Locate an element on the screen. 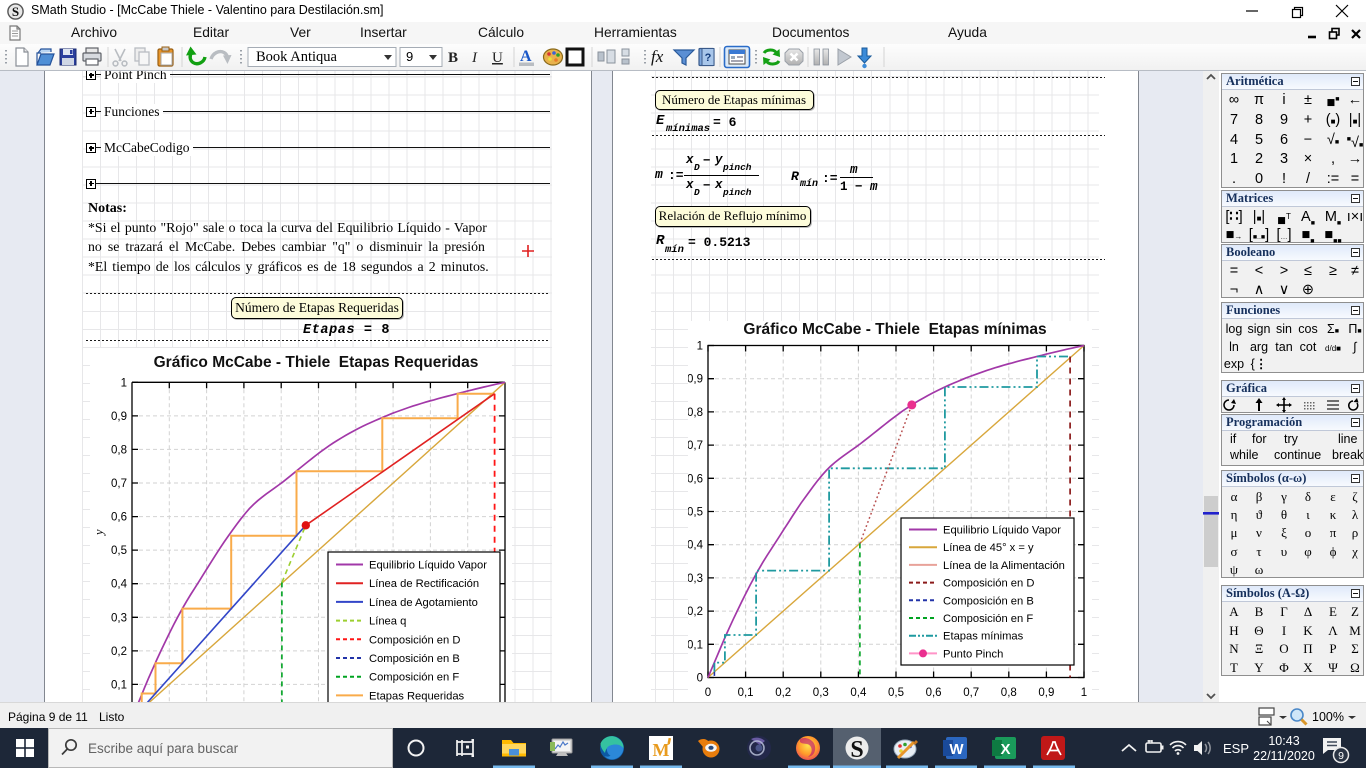 The width and height of the screenshot is (1366, 773). svg-text: Línea de 45° x = y is located at coordinates (988, 548).